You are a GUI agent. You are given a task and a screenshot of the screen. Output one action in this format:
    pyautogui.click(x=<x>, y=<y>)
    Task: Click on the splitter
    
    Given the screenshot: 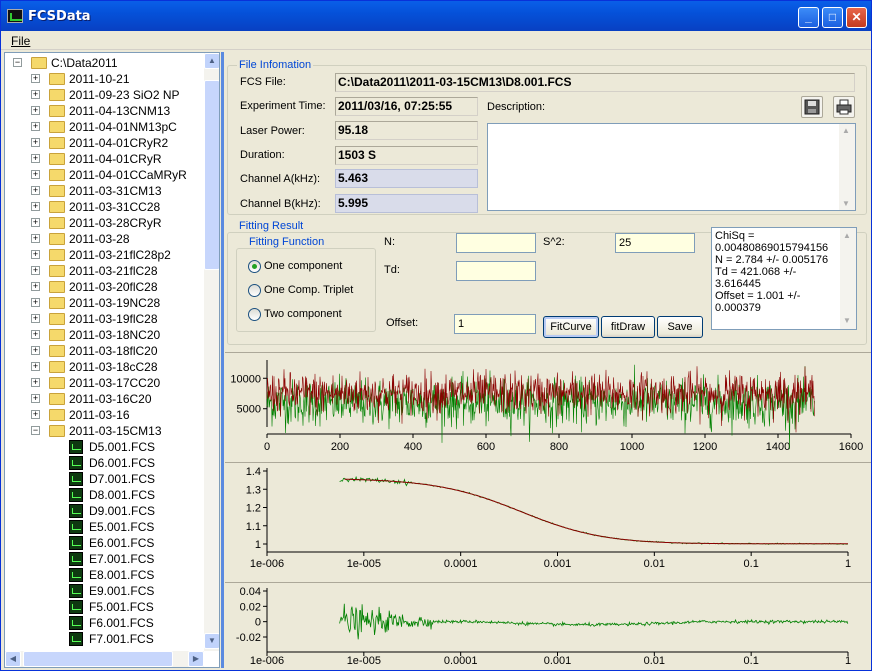 What is the action you would take?
    pyautogui.click(x=222, y=360)
    